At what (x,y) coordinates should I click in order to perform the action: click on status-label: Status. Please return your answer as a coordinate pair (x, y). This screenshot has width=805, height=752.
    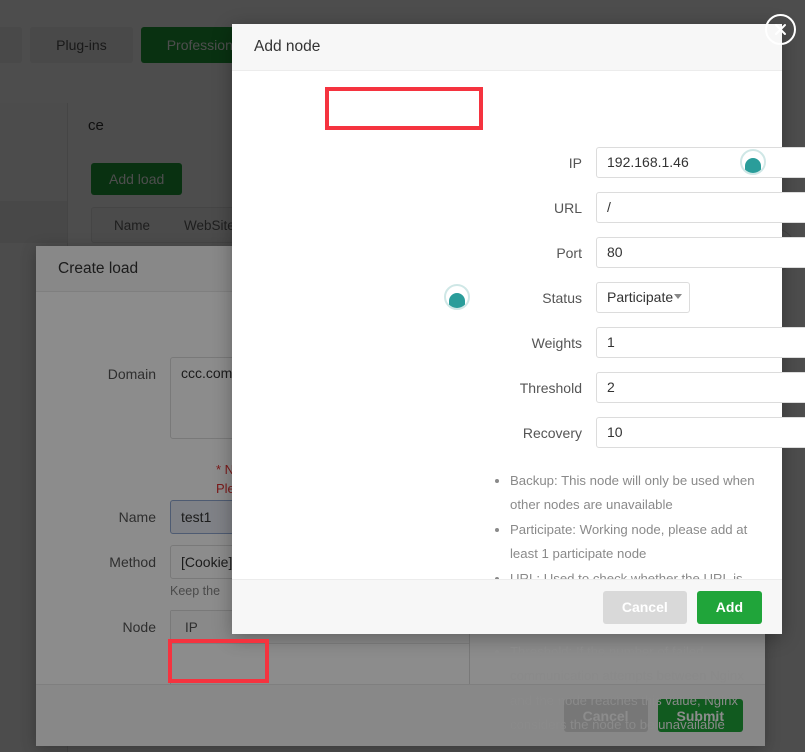
    Looking at the image, I should click on (562, 297).